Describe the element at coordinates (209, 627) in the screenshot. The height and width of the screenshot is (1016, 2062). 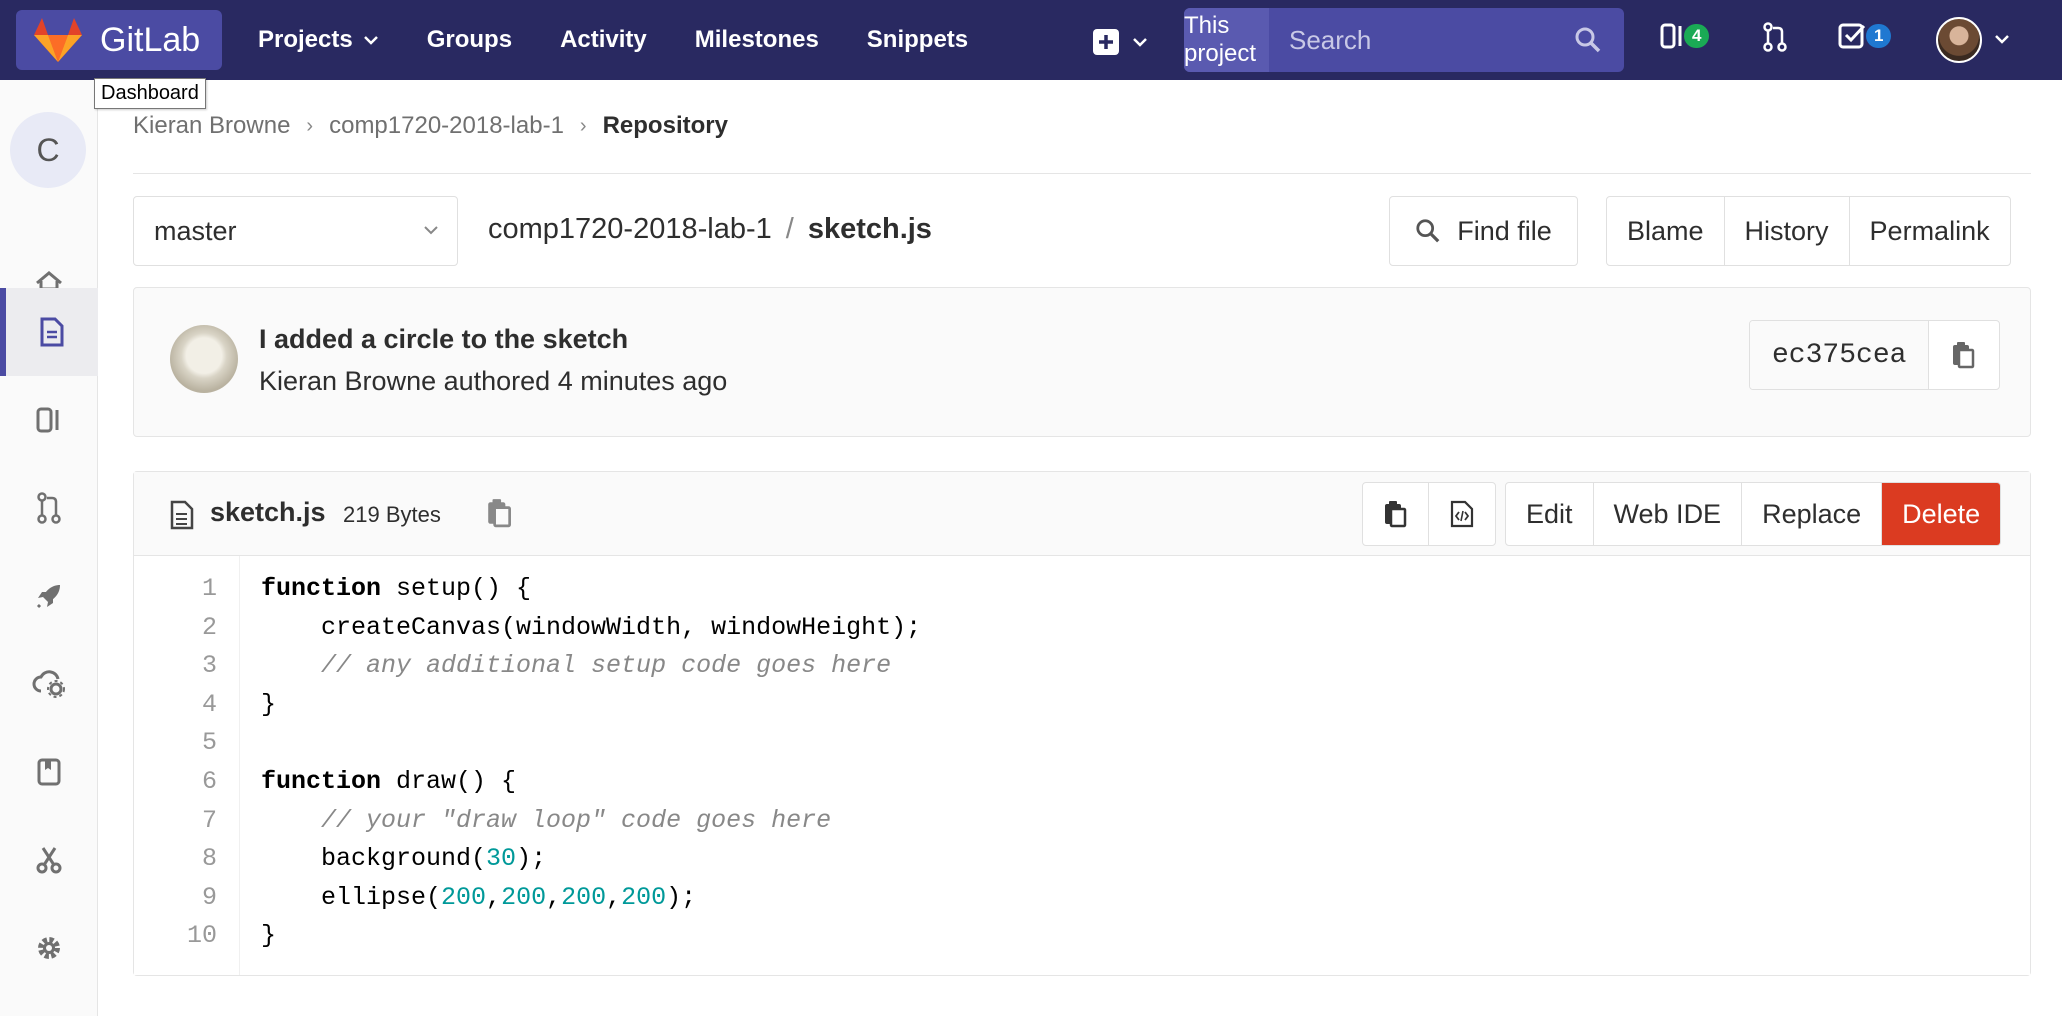
I see `line-number: 2` at that location.